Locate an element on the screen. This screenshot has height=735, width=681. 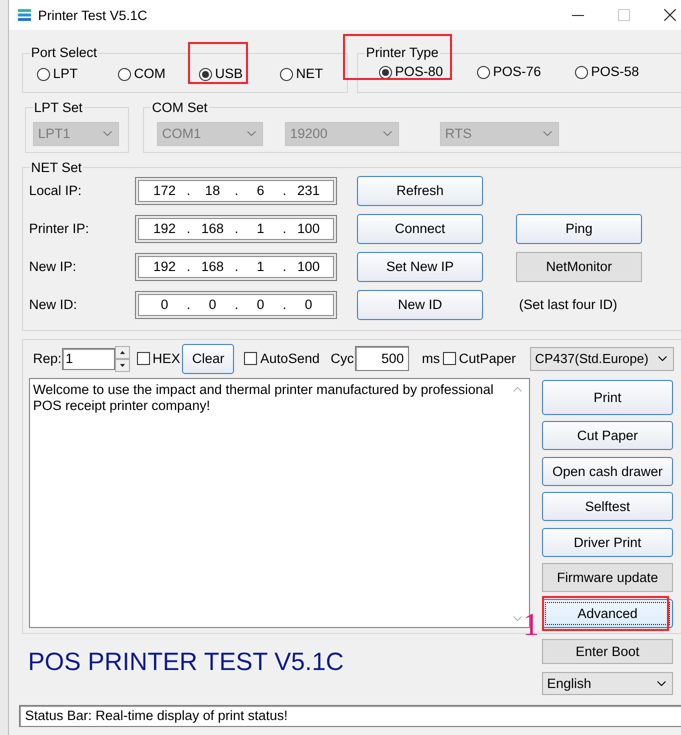
radio-option: POS-58 is located at coordinates (607, 72).